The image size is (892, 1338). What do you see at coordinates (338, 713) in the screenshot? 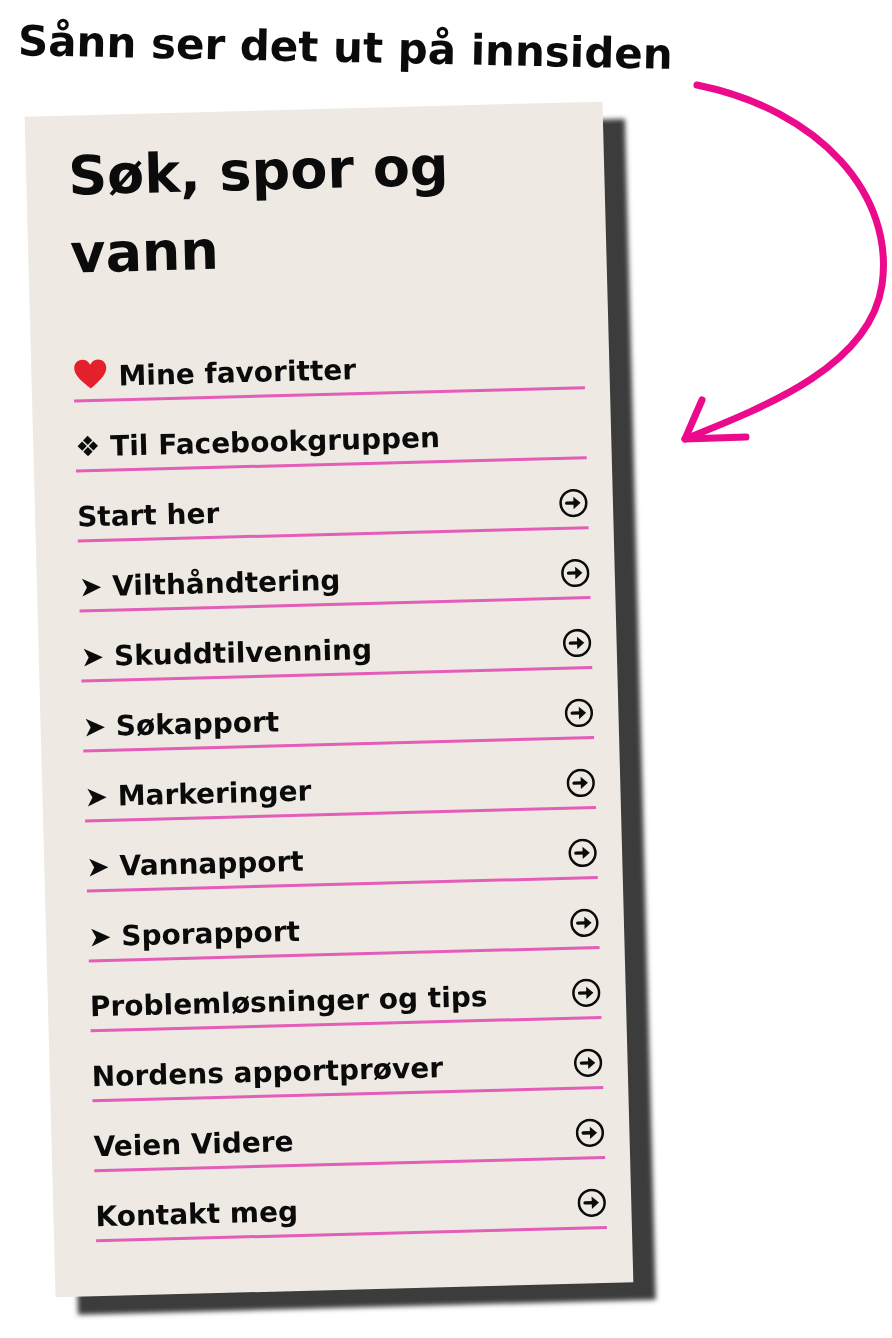
I see `menu-link: ➤ Søkapport` at bounding box center [338, 713].